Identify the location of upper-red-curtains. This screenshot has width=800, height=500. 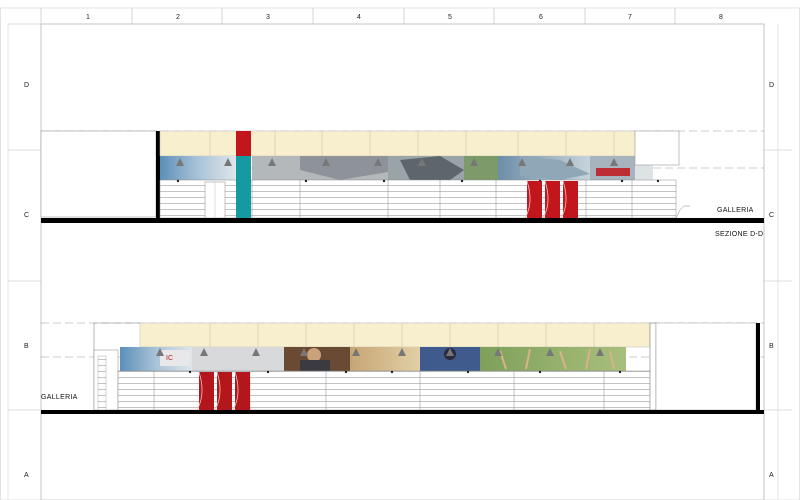
(551, 199).